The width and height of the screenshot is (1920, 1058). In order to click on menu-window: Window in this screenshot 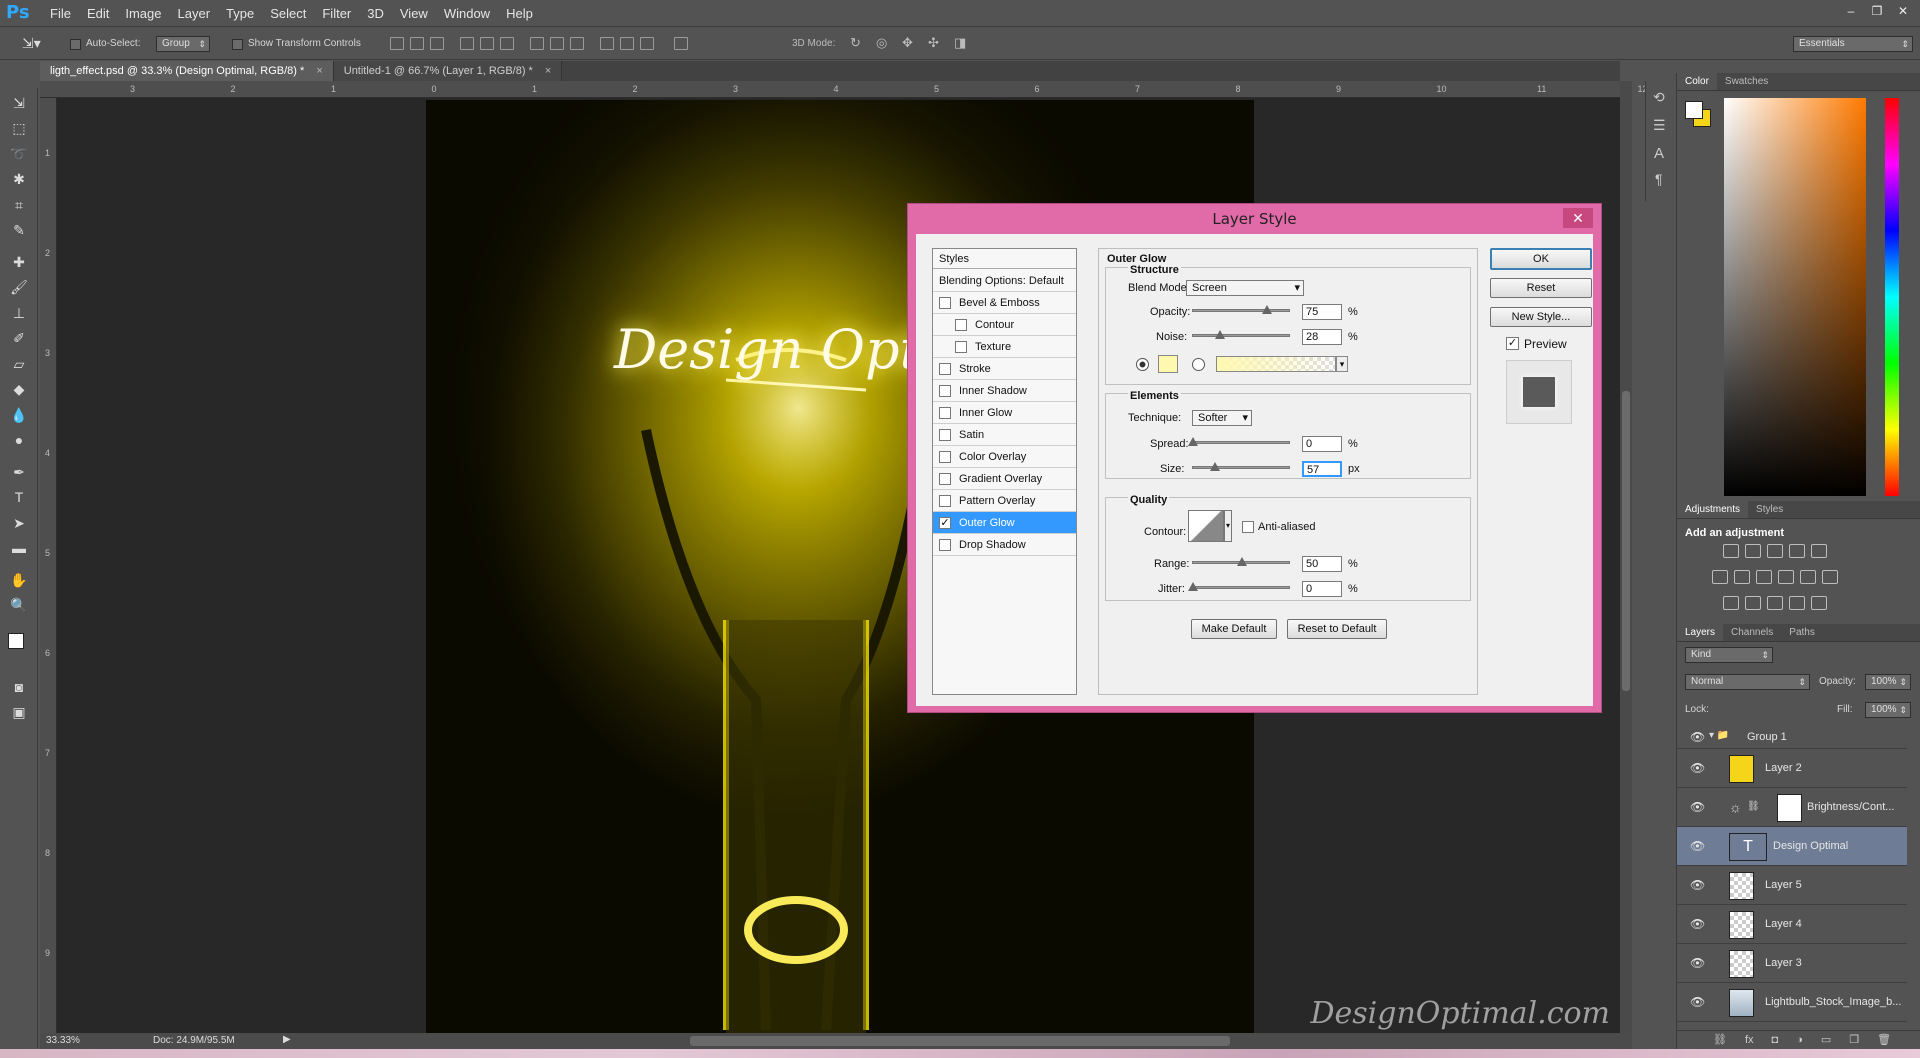, I will do `click(467, 13)`.